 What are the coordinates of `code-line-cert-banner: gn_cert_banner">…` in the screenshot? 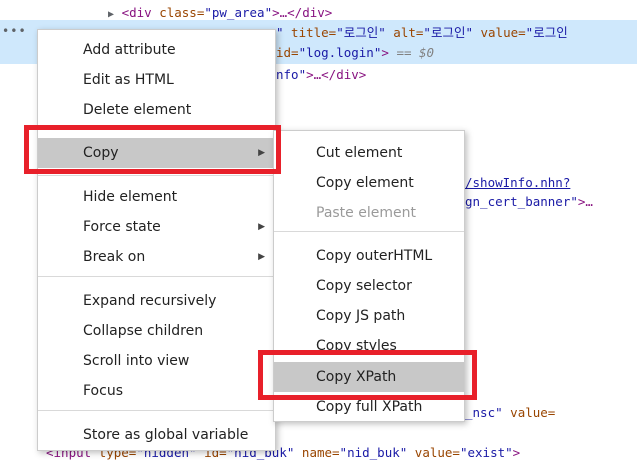 It's located at (529, 202).